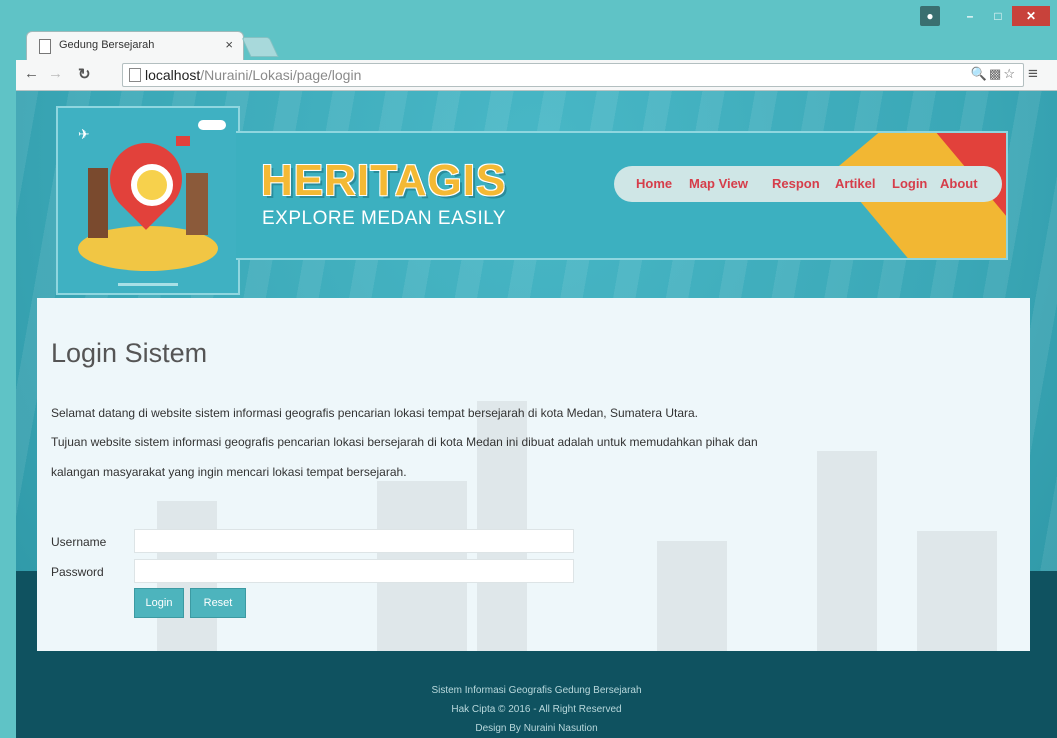 The image size is (1057, 738). What do you see at coordinates (183, 141) in the screenshot?
I see `flag-icon` at bounding box center [183, 141].